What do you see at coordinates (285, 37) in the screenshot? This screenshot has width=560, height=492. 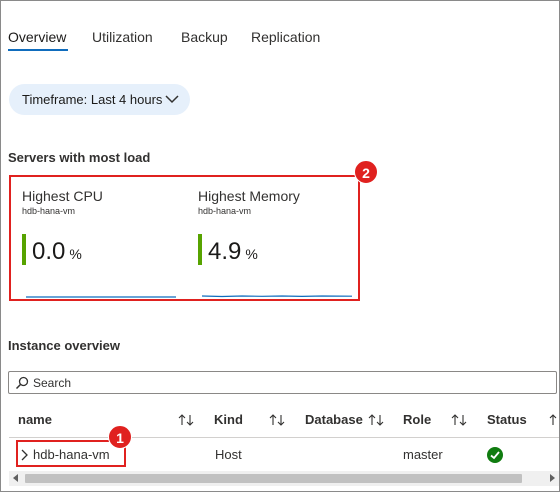 I see `tab-replication: Replication` at bounding box center [285, 37].